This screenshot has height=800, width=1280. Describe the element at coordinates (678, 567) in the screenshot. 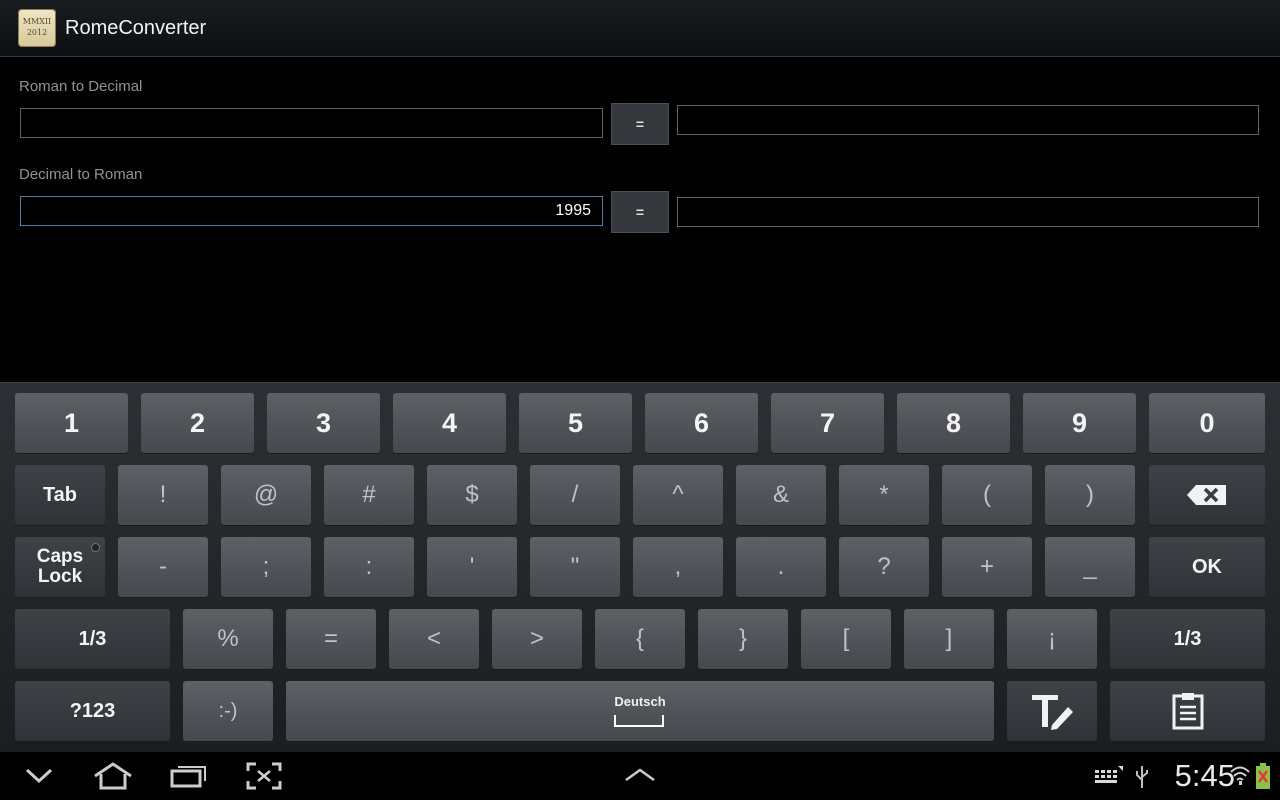

I see `key-comma: ,` at that location.